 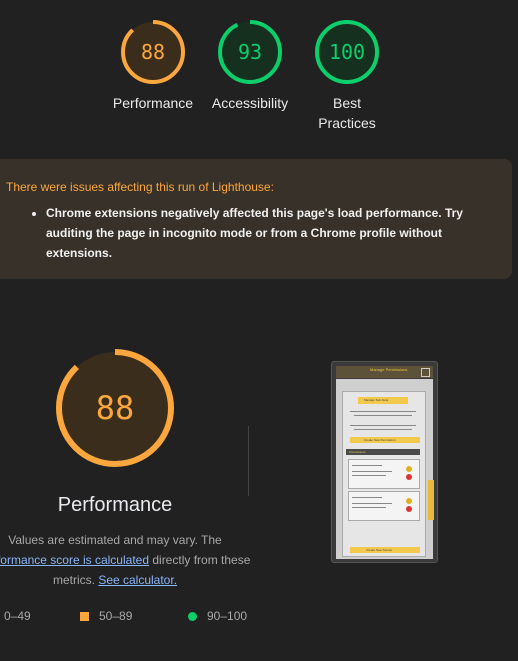 I want to click on legend-average-range: 50–89, so click(x=116, y=616).